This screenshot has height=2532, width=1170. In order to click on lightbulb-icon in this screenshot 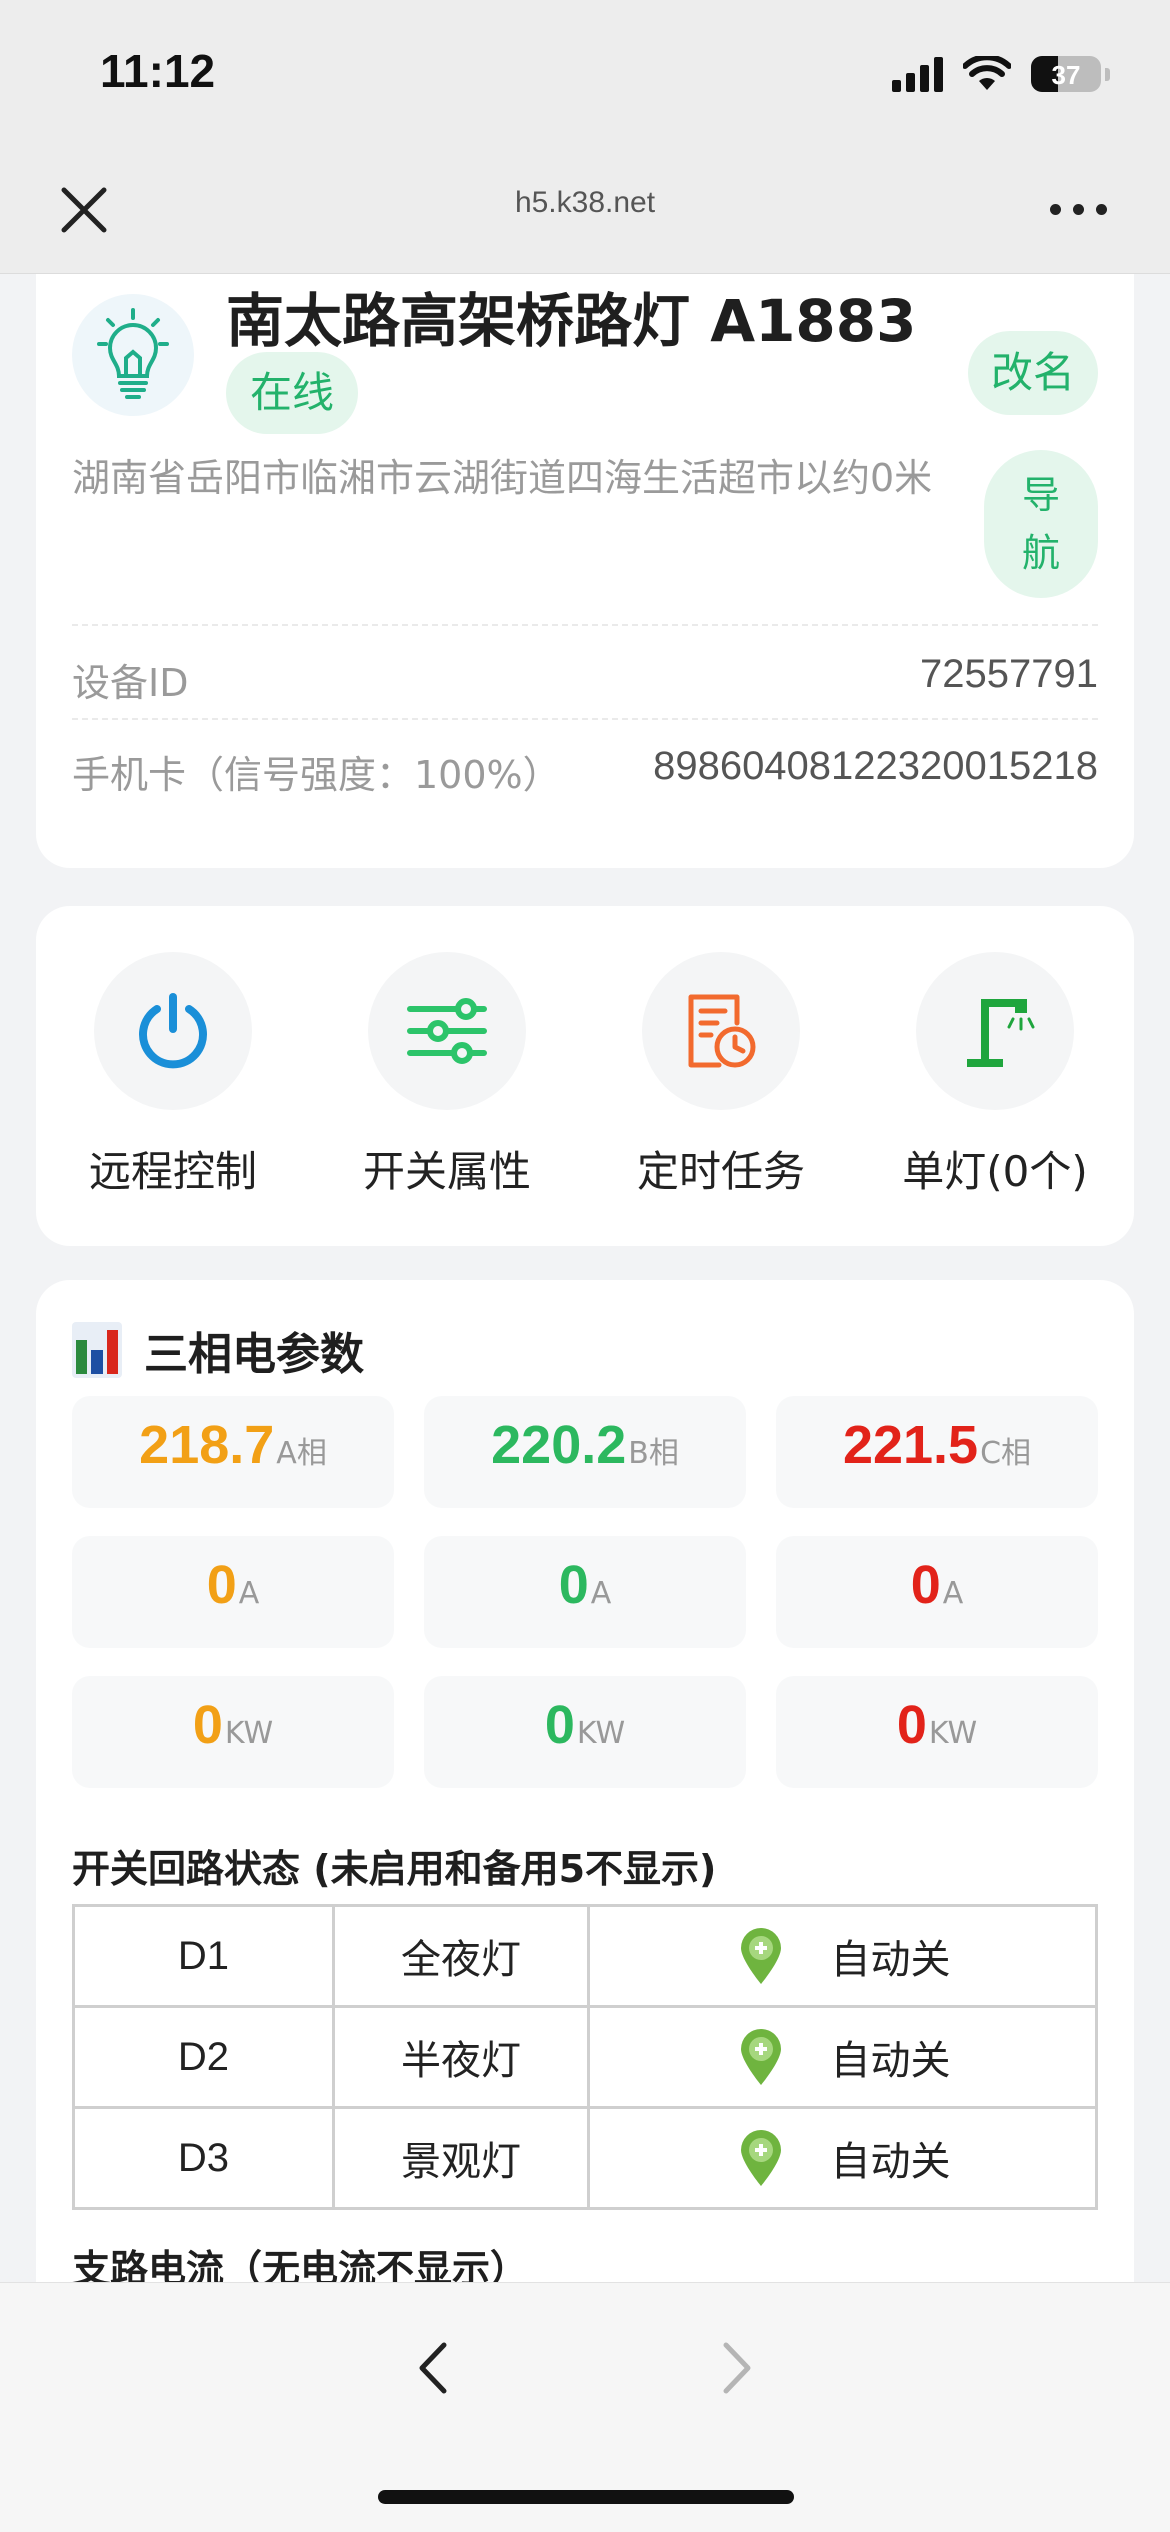, I will do `click(133, 355)`.